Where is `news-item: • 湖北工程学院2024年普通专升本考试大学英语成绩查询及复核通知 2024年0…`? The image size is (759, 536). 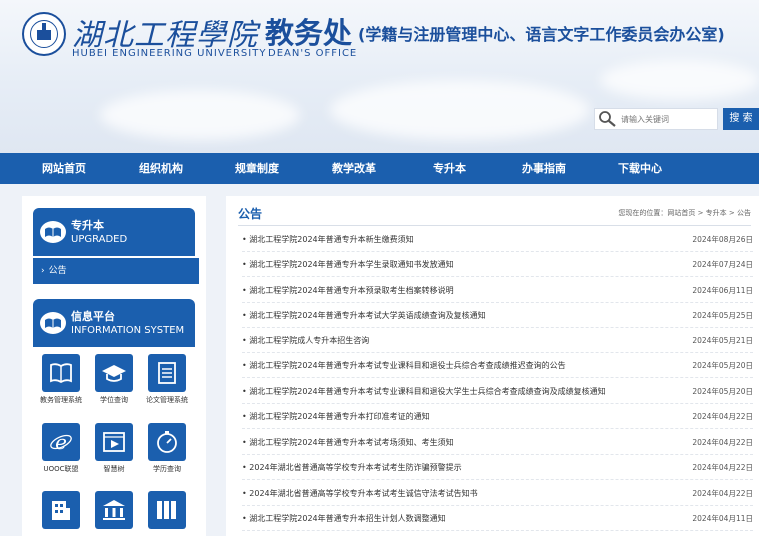
news-item: • 湖北工程学院2024年普通专升本考试大学英语成绩查询及复核通知 2024年0… is located at coordinates (497, 315).